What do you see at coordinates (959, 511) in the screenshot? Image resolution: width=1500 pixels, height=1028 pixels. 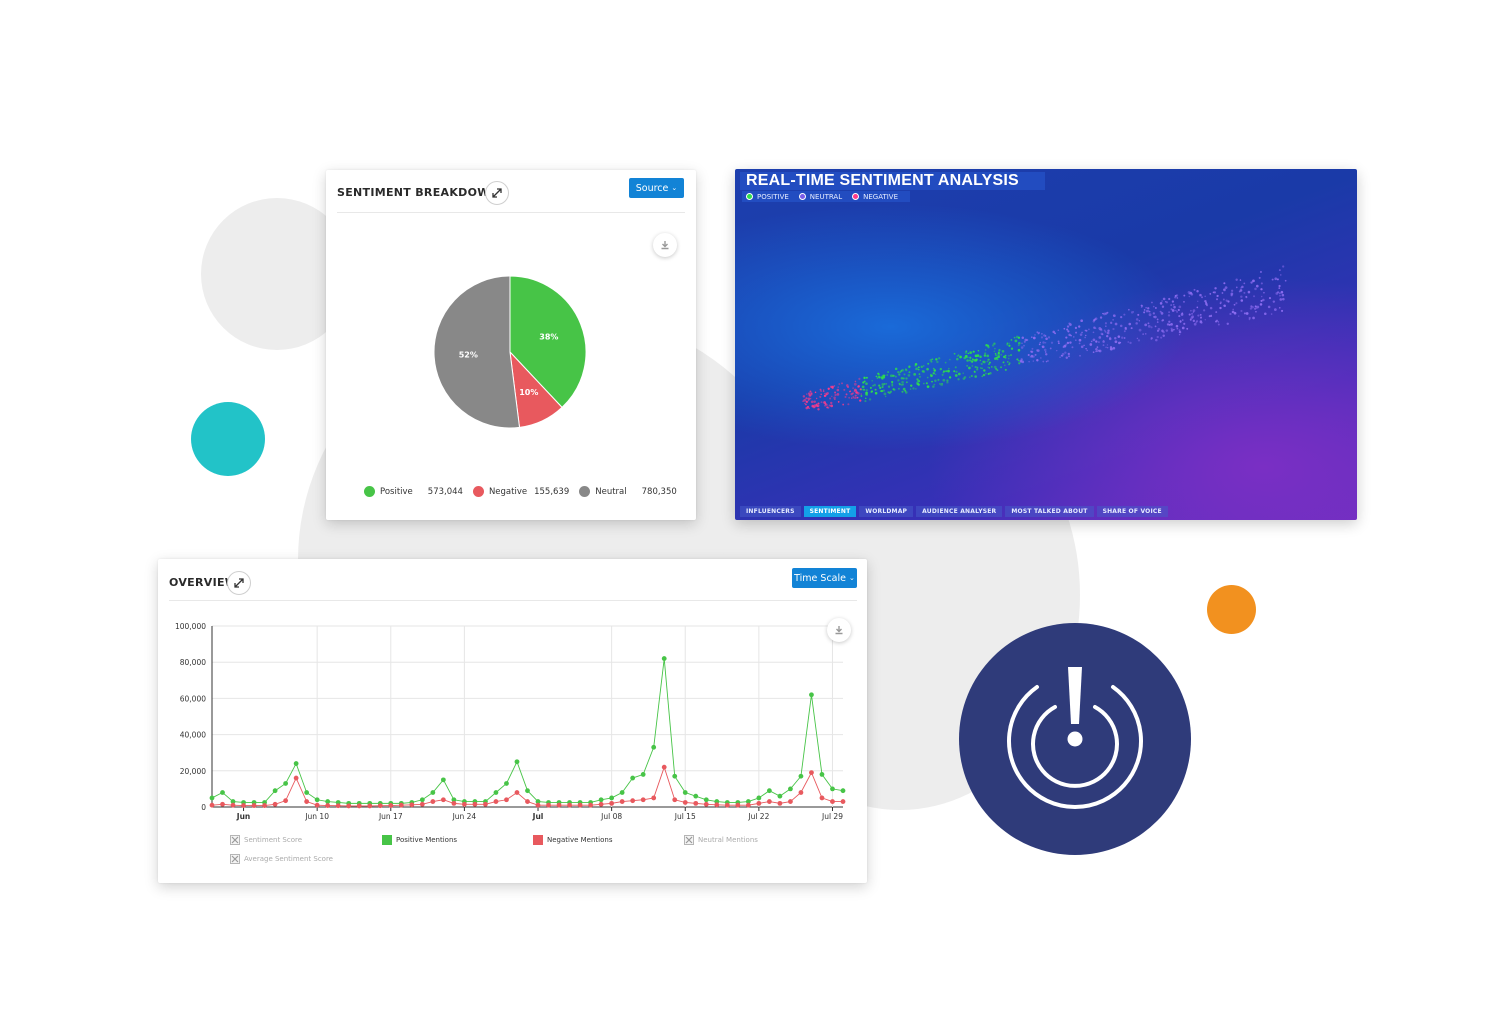 I see `tab-audience-analyser: AUDIENCE ANALYSER` at bounding box center [959, 511].